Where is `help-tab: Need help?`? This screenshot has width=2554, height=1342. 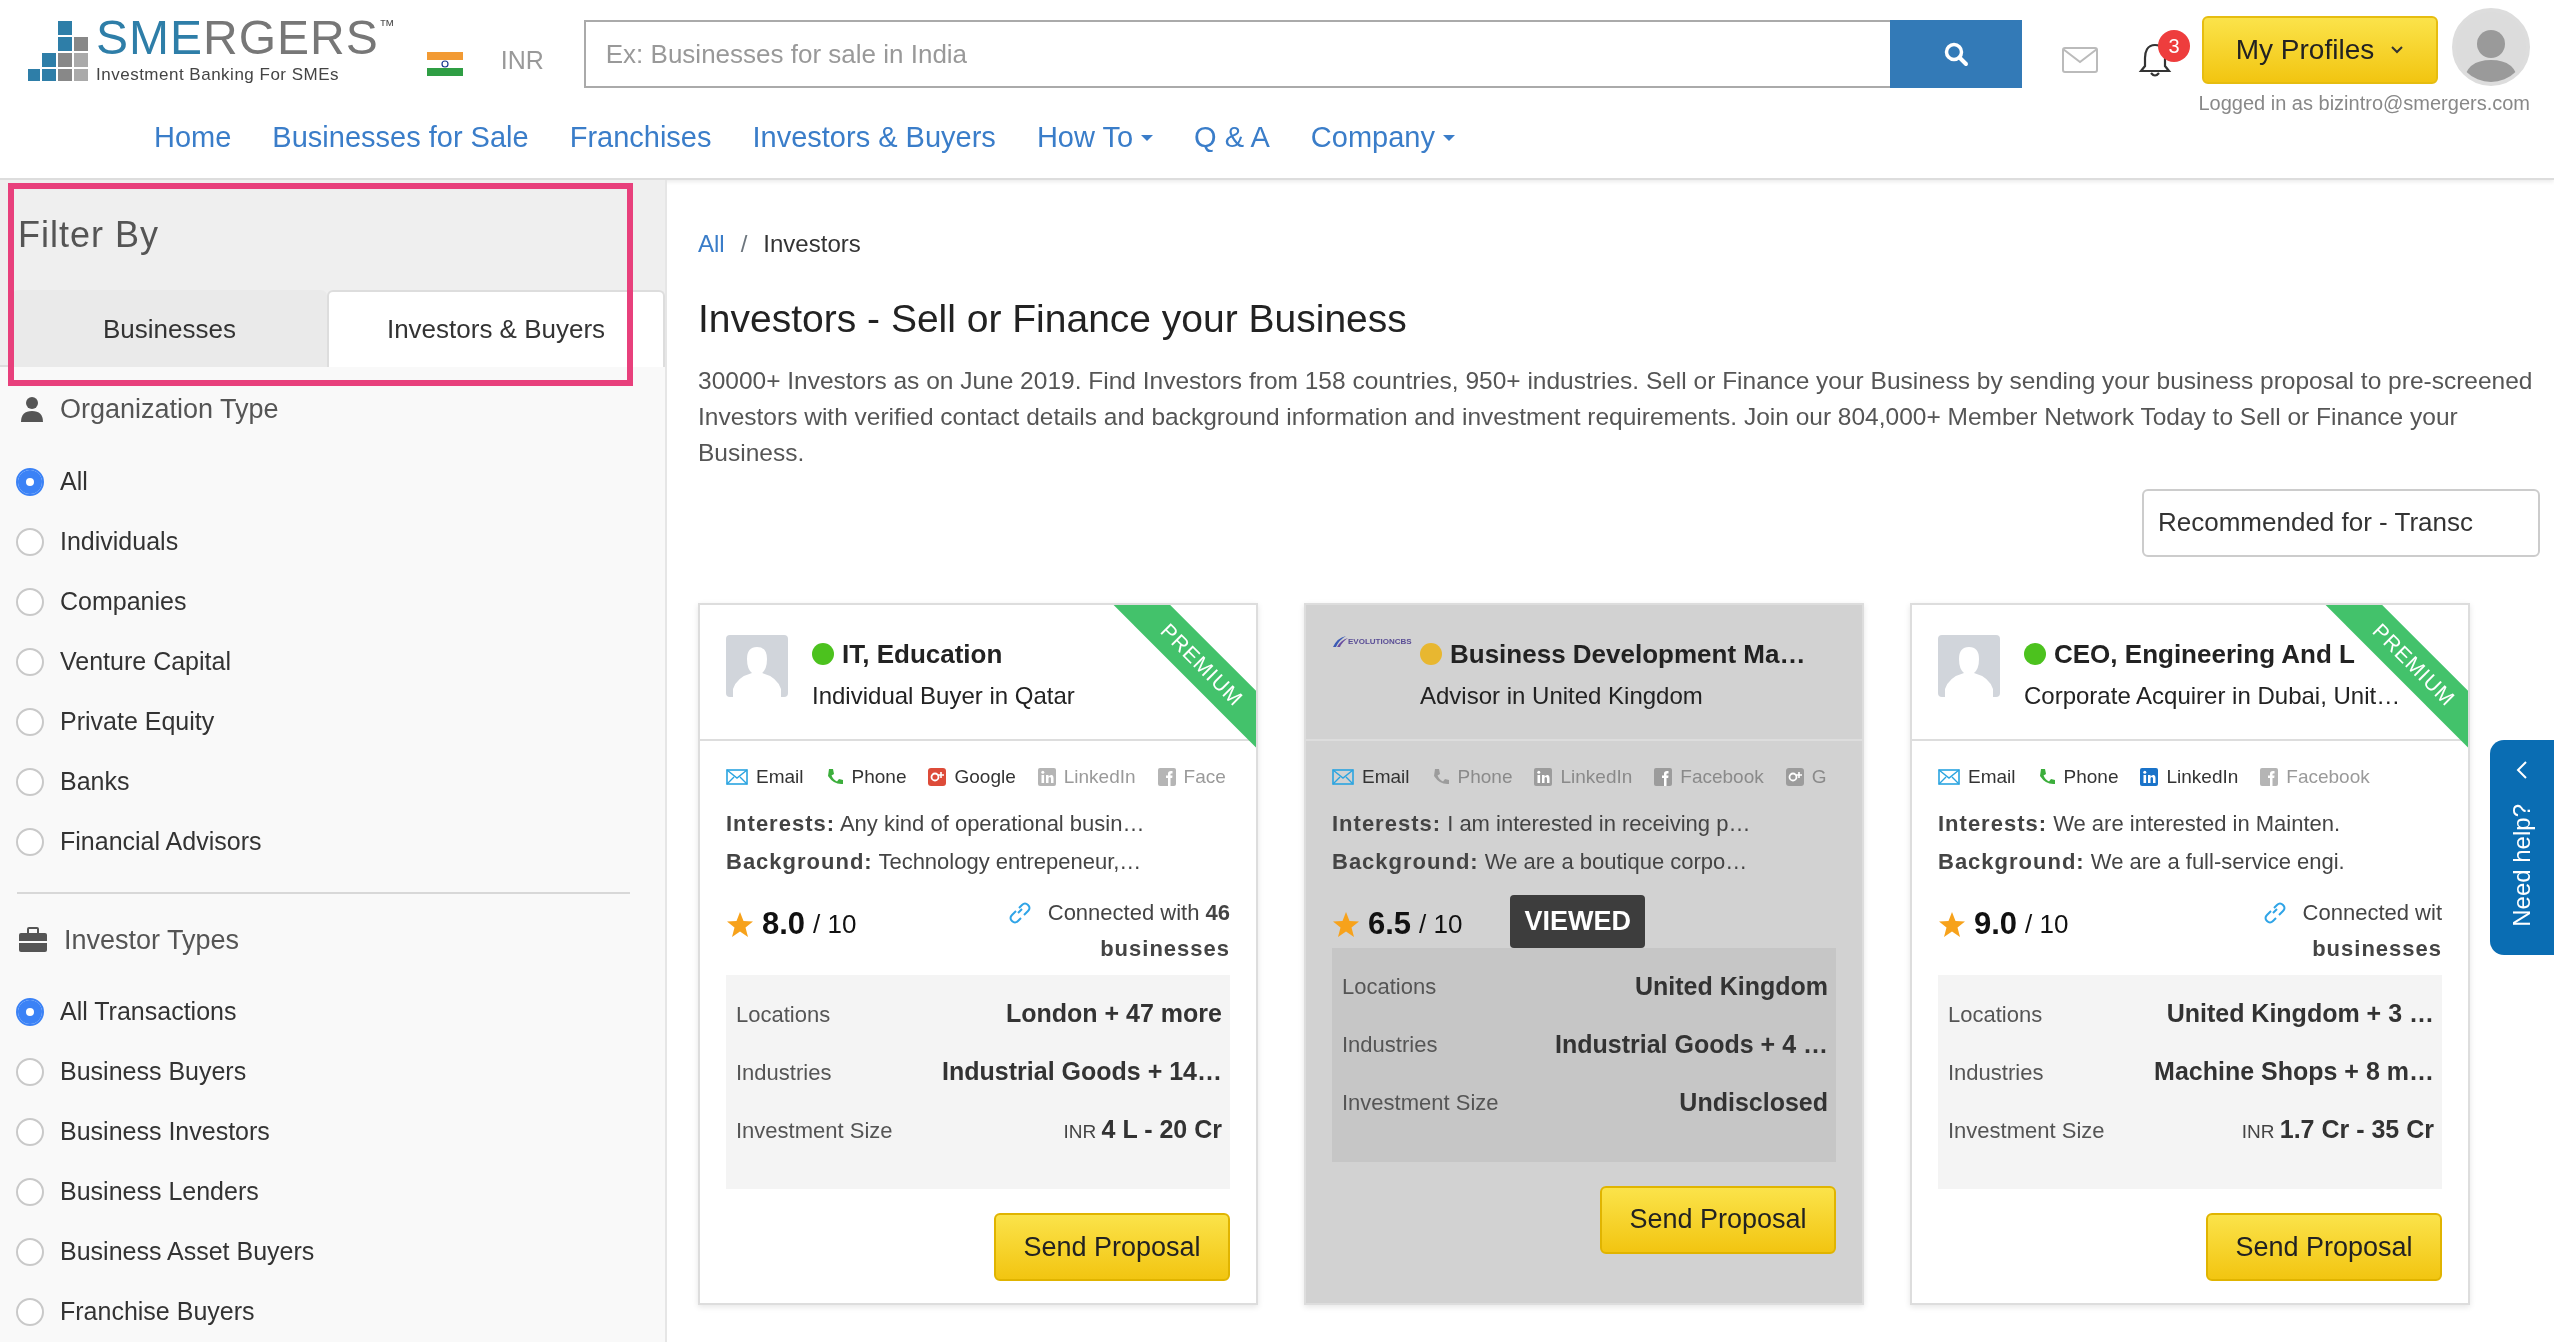 help-tab: Need help? is located at coordinates (2522, 847).